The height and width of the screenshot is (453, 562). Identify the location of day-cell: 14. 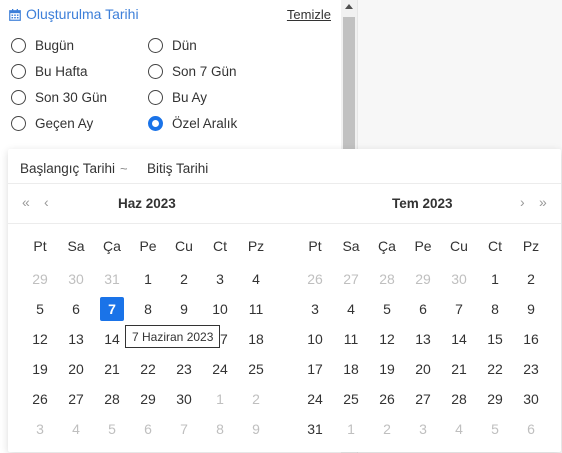
(459, 339).